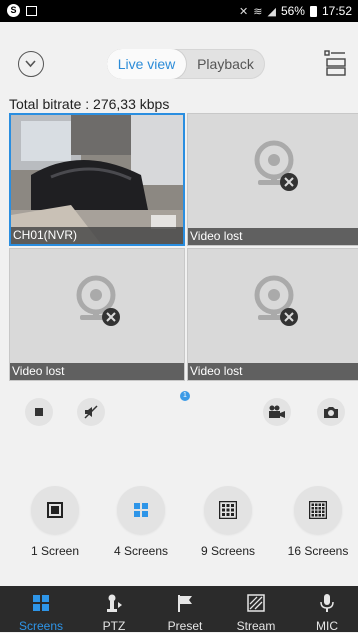 This screenshot has width=358, height=633. I want to click on screens-icon, so click(41, 603).